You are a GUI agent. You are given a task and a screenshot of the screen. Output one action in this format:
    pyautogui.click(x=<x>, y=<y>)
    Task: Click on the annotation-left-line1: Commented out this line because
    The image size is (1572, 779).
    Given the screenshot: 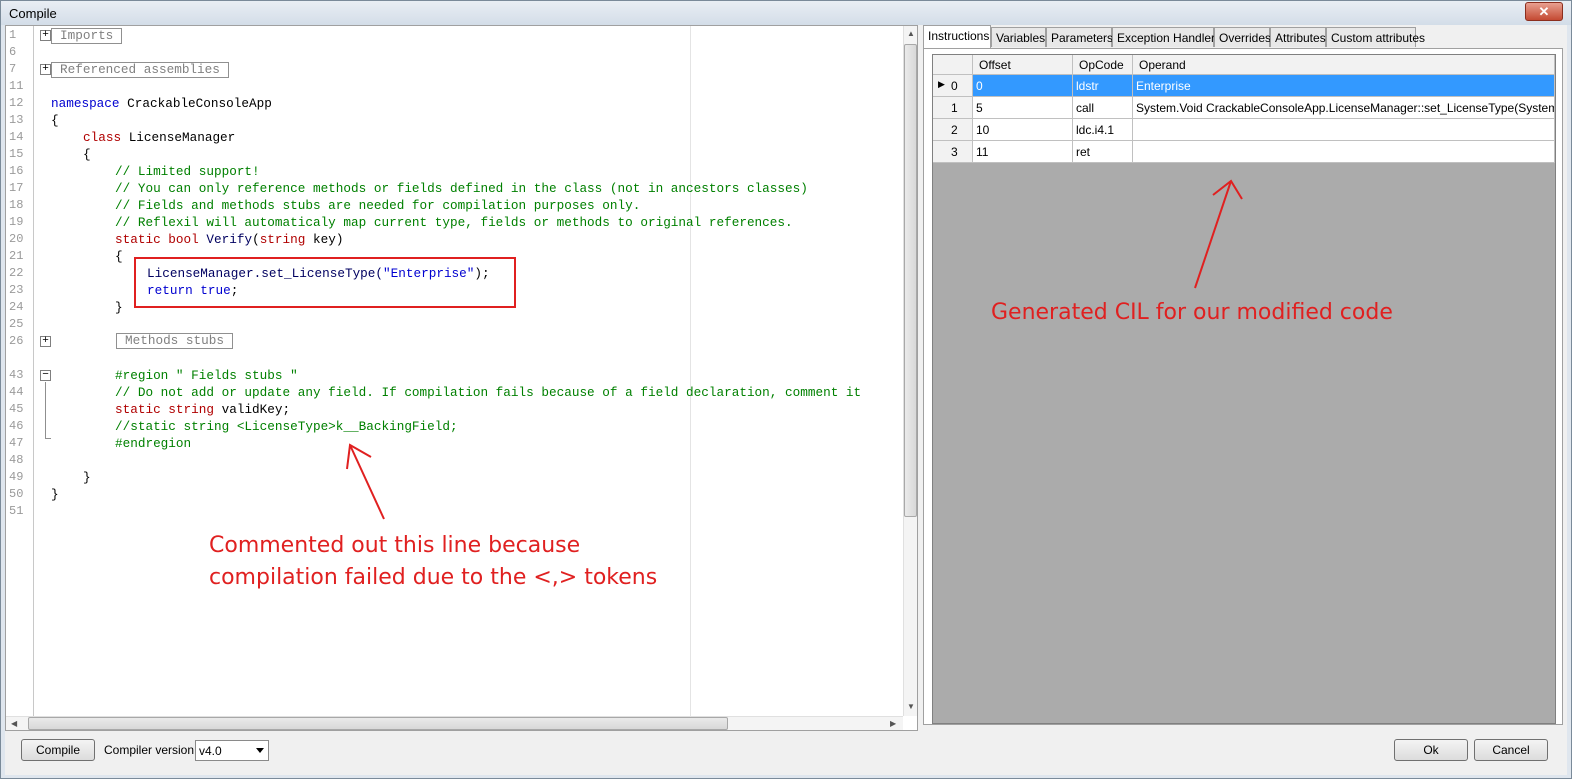 What is the action you would take?
    pyautogui.click(x=395, y=545)
    